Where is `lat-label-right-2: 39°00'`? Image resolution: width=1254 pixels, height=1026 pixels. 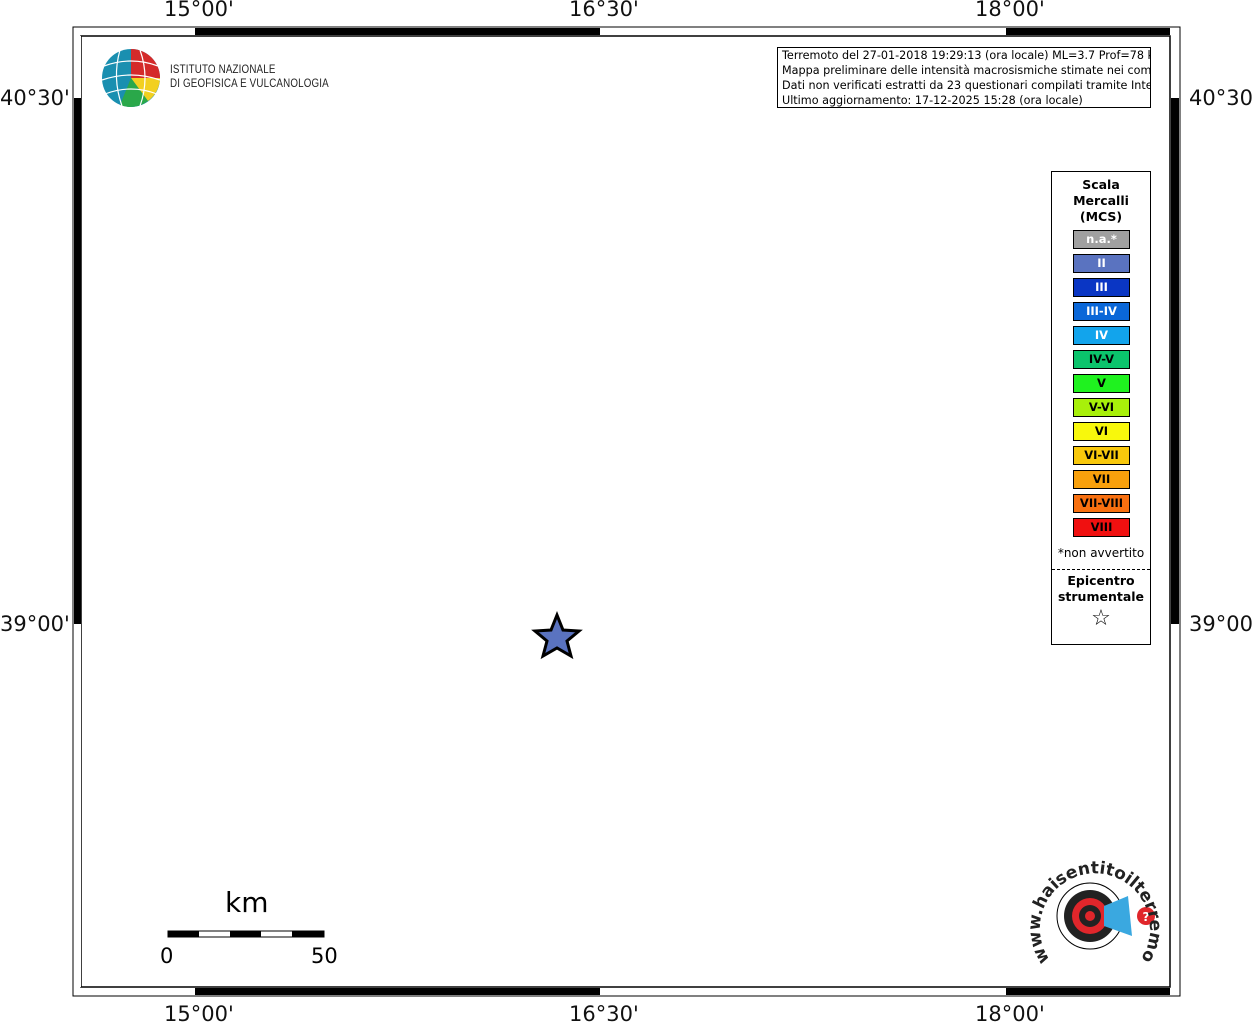
lat-label-right-2: 39°00' is located at coordinates (1221, 624).